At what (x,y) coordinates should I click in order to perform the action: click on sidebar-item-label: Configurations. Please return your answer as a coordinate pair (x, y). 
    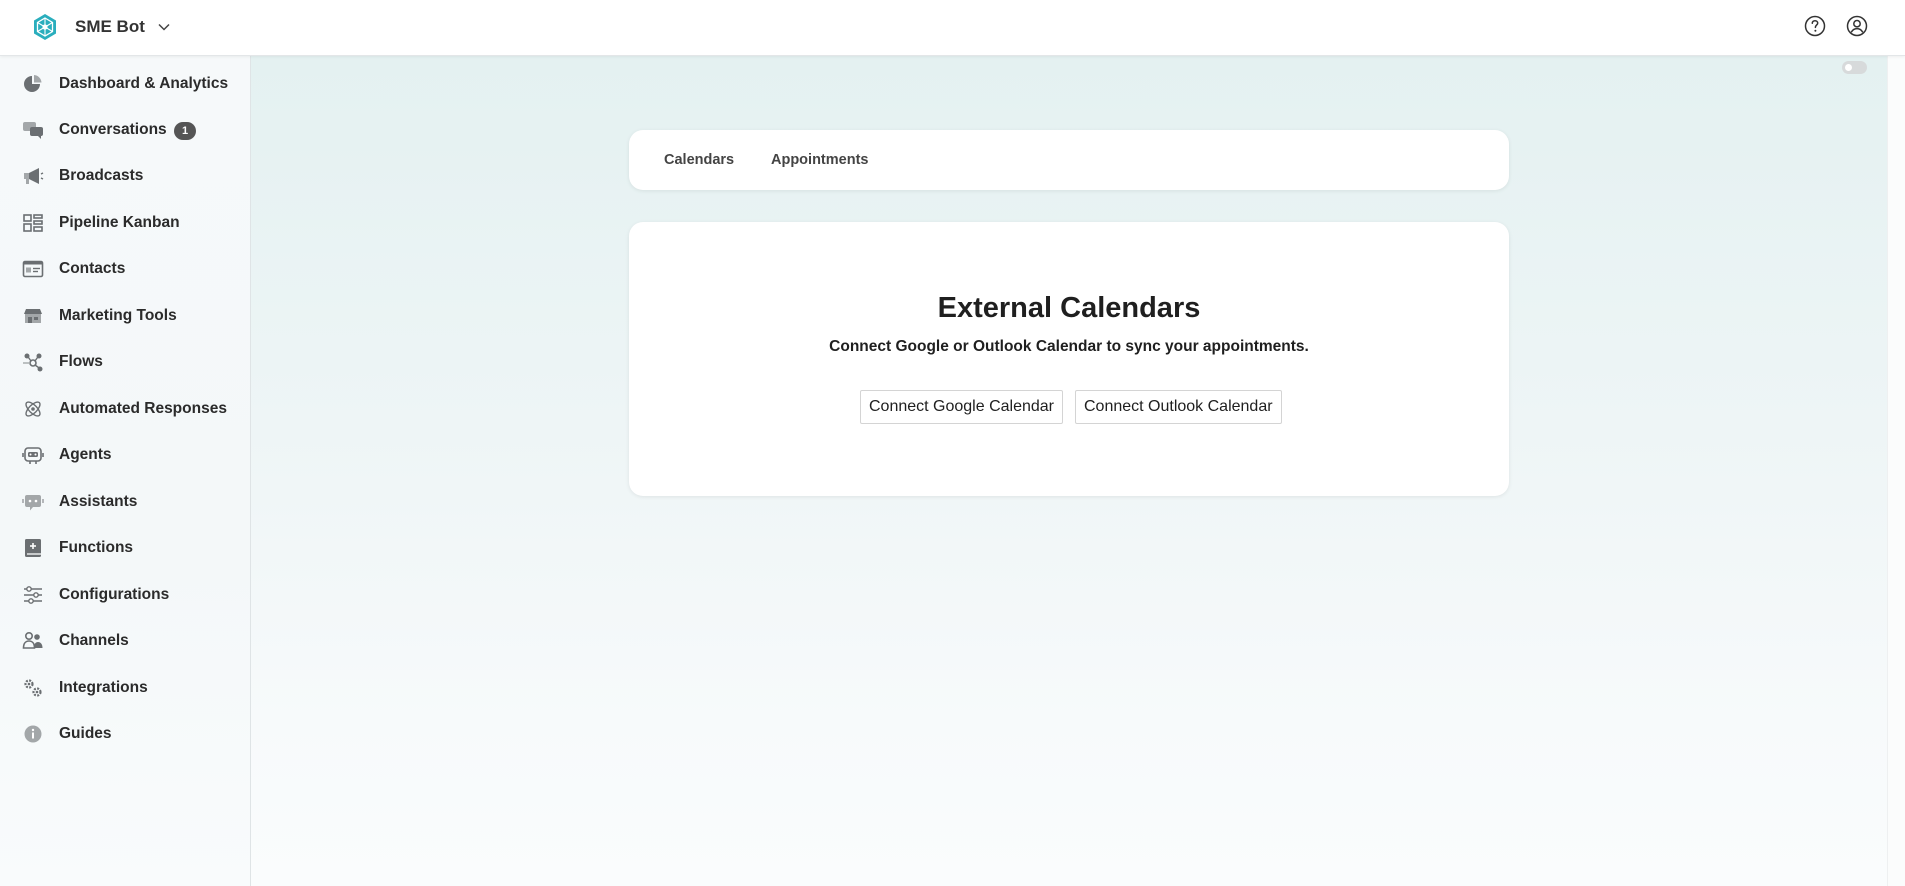
    Looking at the image, I should click on (114, 594).